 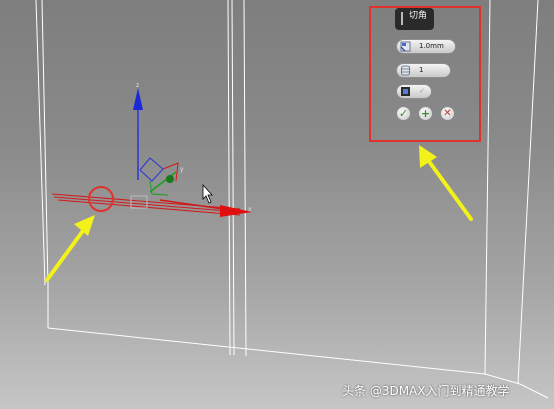 What do you see at coordinates (405, 91) in the screenshot?
I see `open-chamfer-icon` at bounding box center [405, 91].